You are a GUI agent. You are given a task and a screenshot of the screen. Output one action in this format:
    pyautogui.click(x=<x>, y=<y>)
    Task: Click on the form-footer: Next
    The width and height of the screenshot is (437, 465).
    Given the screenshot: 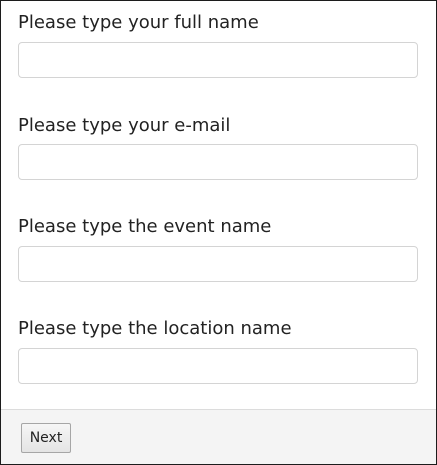 What is the action you would take?
    pyautogui.click(x=218, y=436)
    